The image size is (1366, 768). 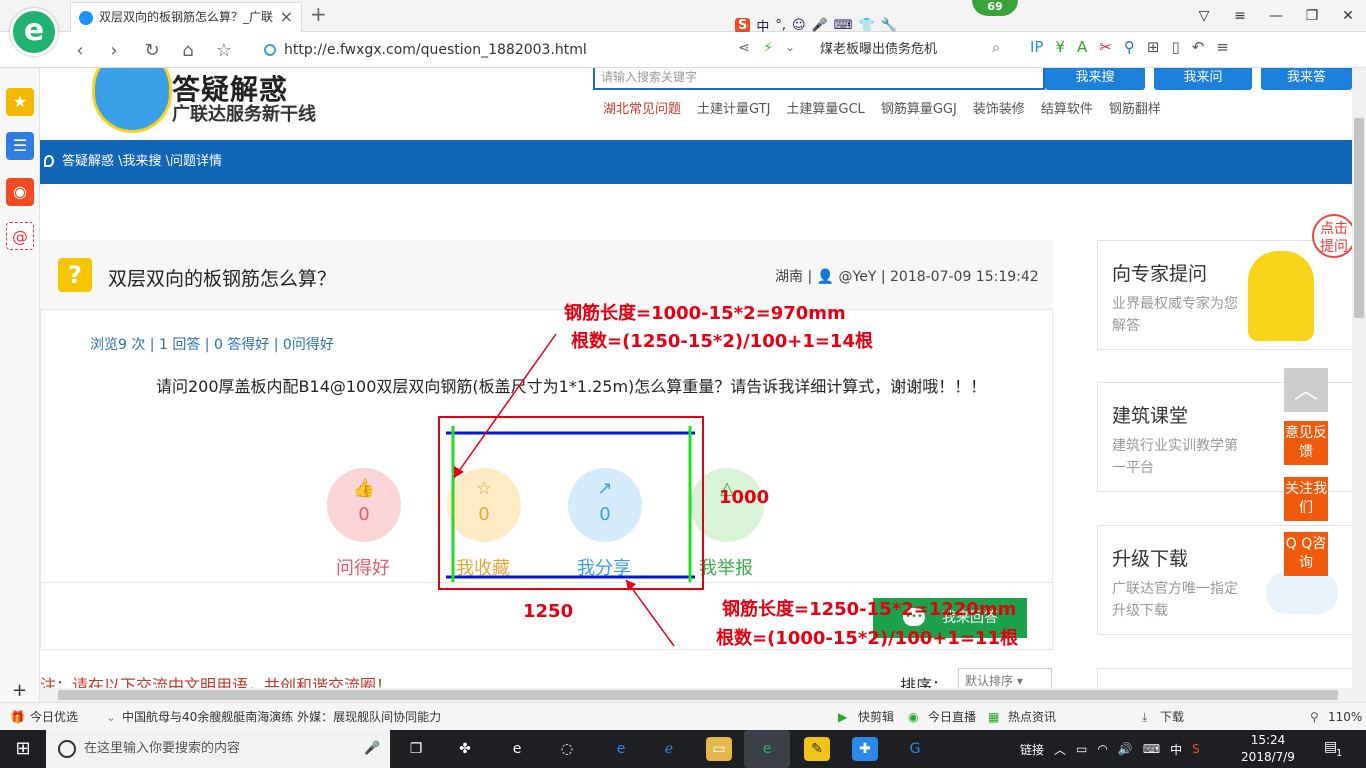 What do you see at coordinates (1312, 16) in the screenshot?
I see `restore-icon: ❐` at bounding box center [1312, 16].